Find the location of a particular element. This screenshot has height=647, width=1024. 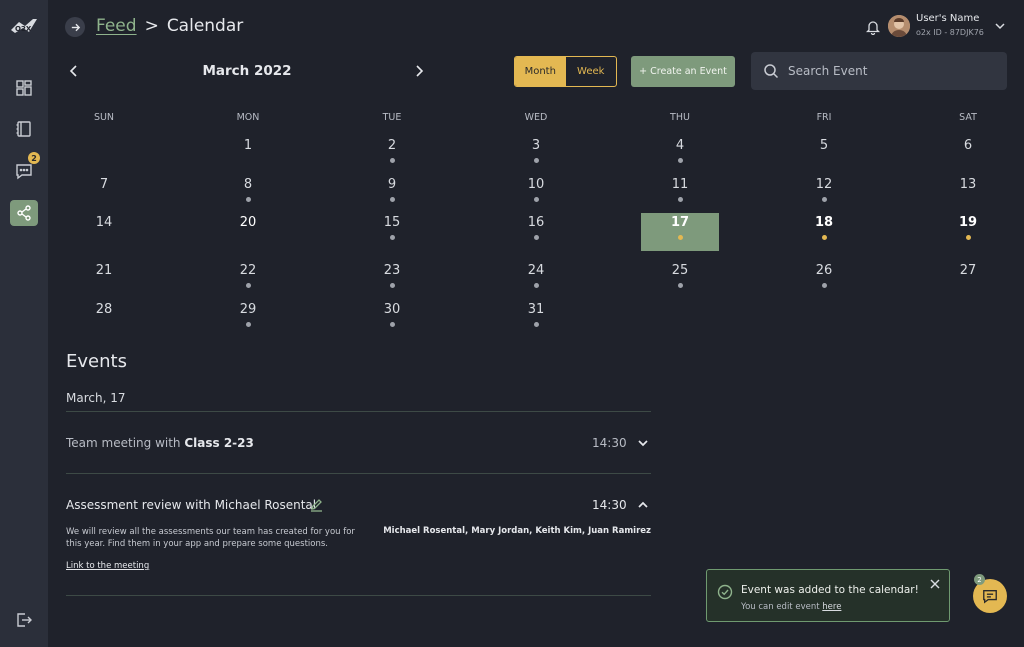

notebook-icon is located at coordinates (23, 129).